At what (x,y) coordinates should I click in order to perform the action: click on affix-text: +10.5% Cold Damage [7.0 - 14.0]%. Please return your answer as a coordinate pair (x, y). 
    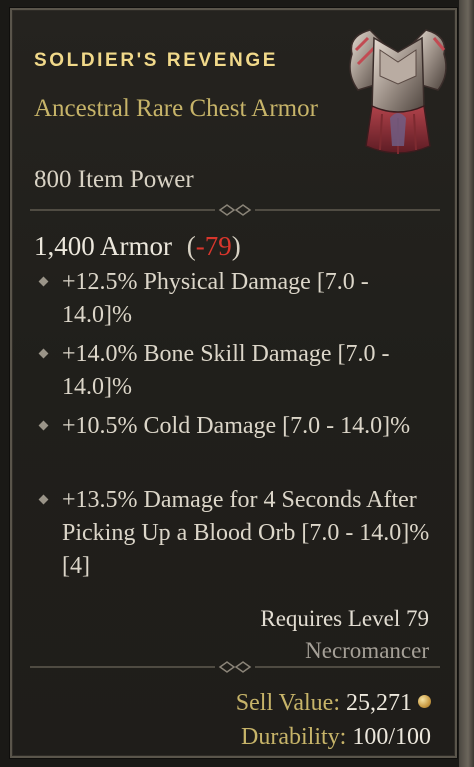
    Looking at the image, I should click on (236, 426).